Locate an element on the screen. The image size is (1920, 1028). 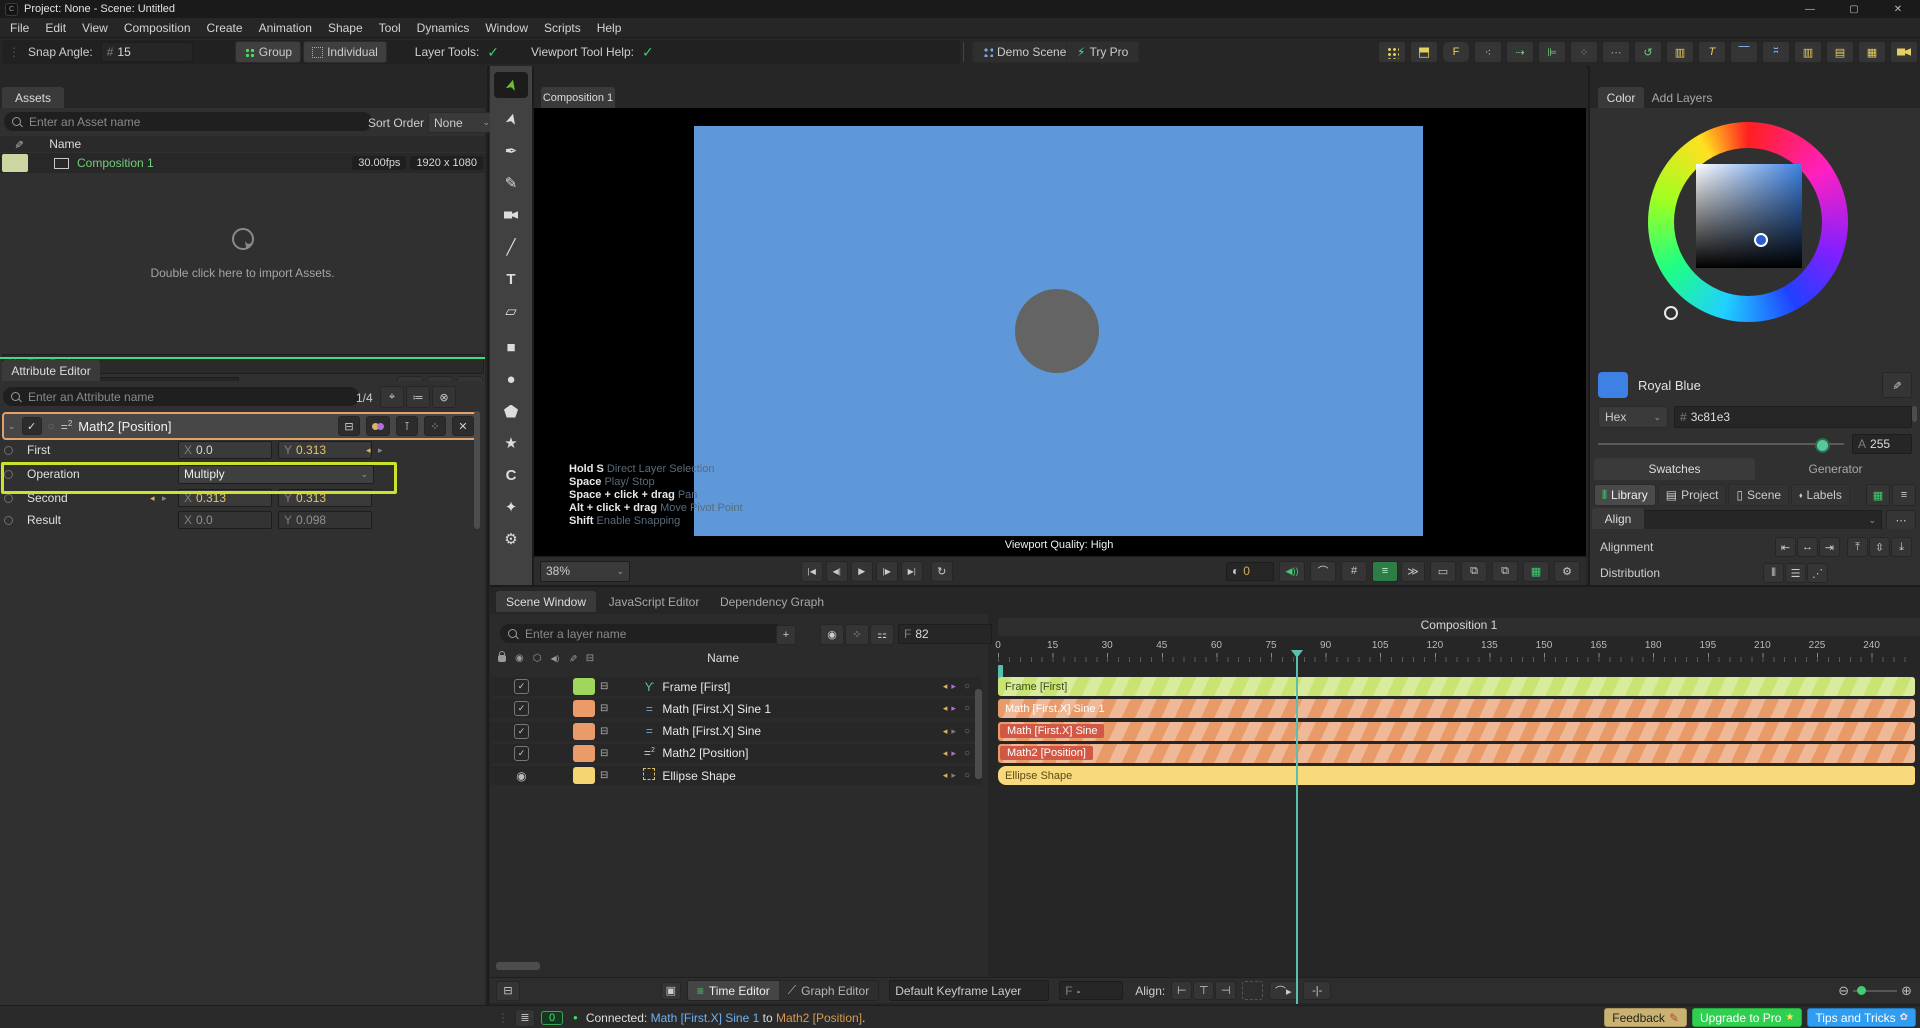
swatches-tab: Swatches is located at coordinates (1674, 469).